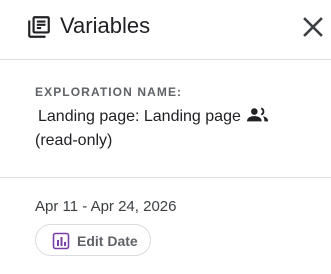  Describe the element at coordinates (39, 27) in the screenshot. I see `library-books-icon` at that location.